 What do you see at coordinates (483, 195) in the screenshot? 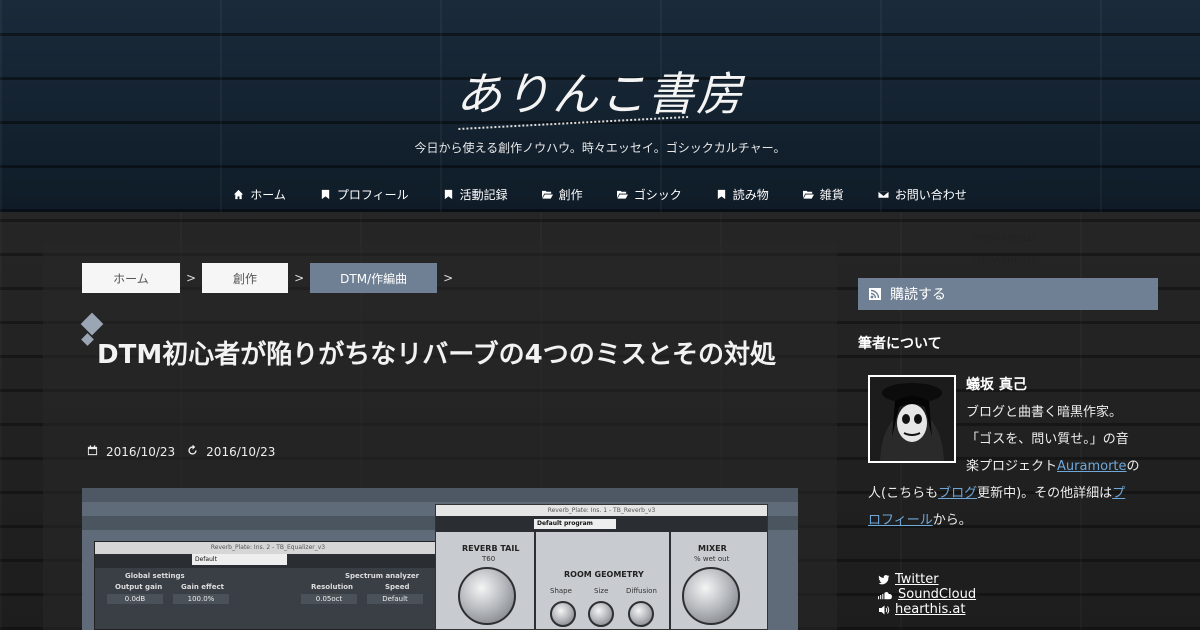
I see `nav-label: 活動記録` at bounding box center [483, 195].